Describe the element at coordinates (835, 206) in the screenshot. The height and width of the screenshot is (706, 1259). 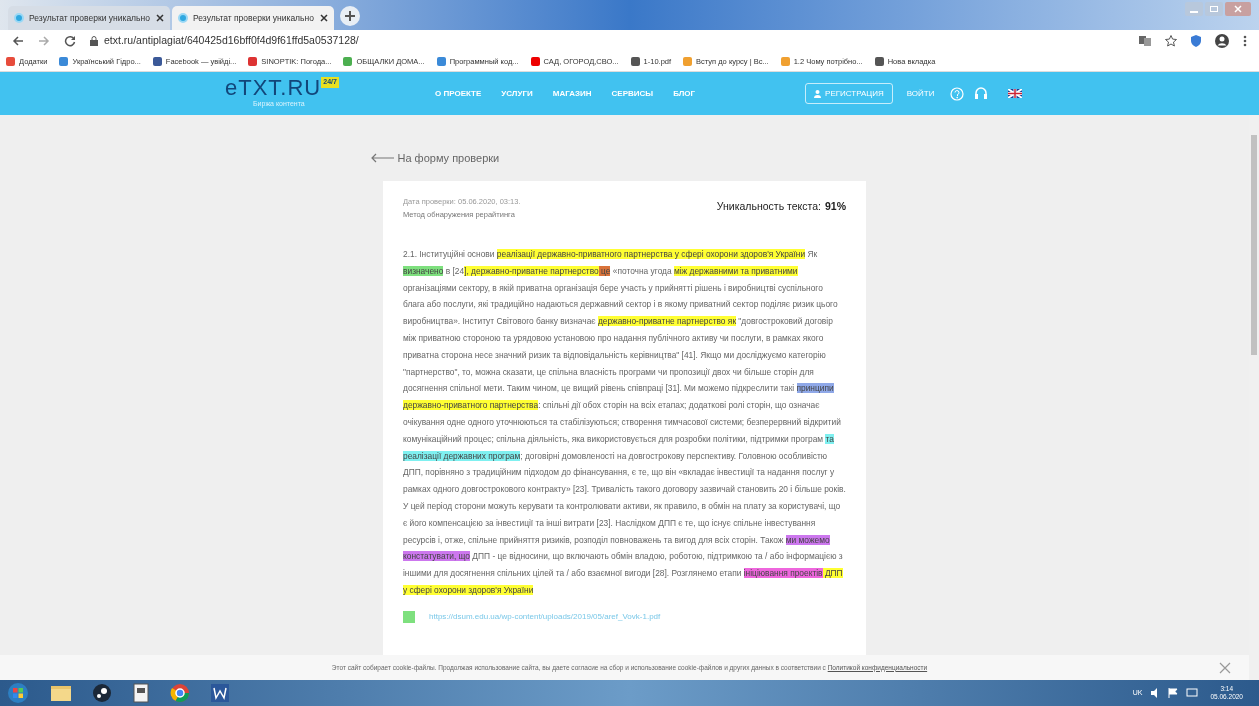
I see `uniqueness-value: 91%` at that location.